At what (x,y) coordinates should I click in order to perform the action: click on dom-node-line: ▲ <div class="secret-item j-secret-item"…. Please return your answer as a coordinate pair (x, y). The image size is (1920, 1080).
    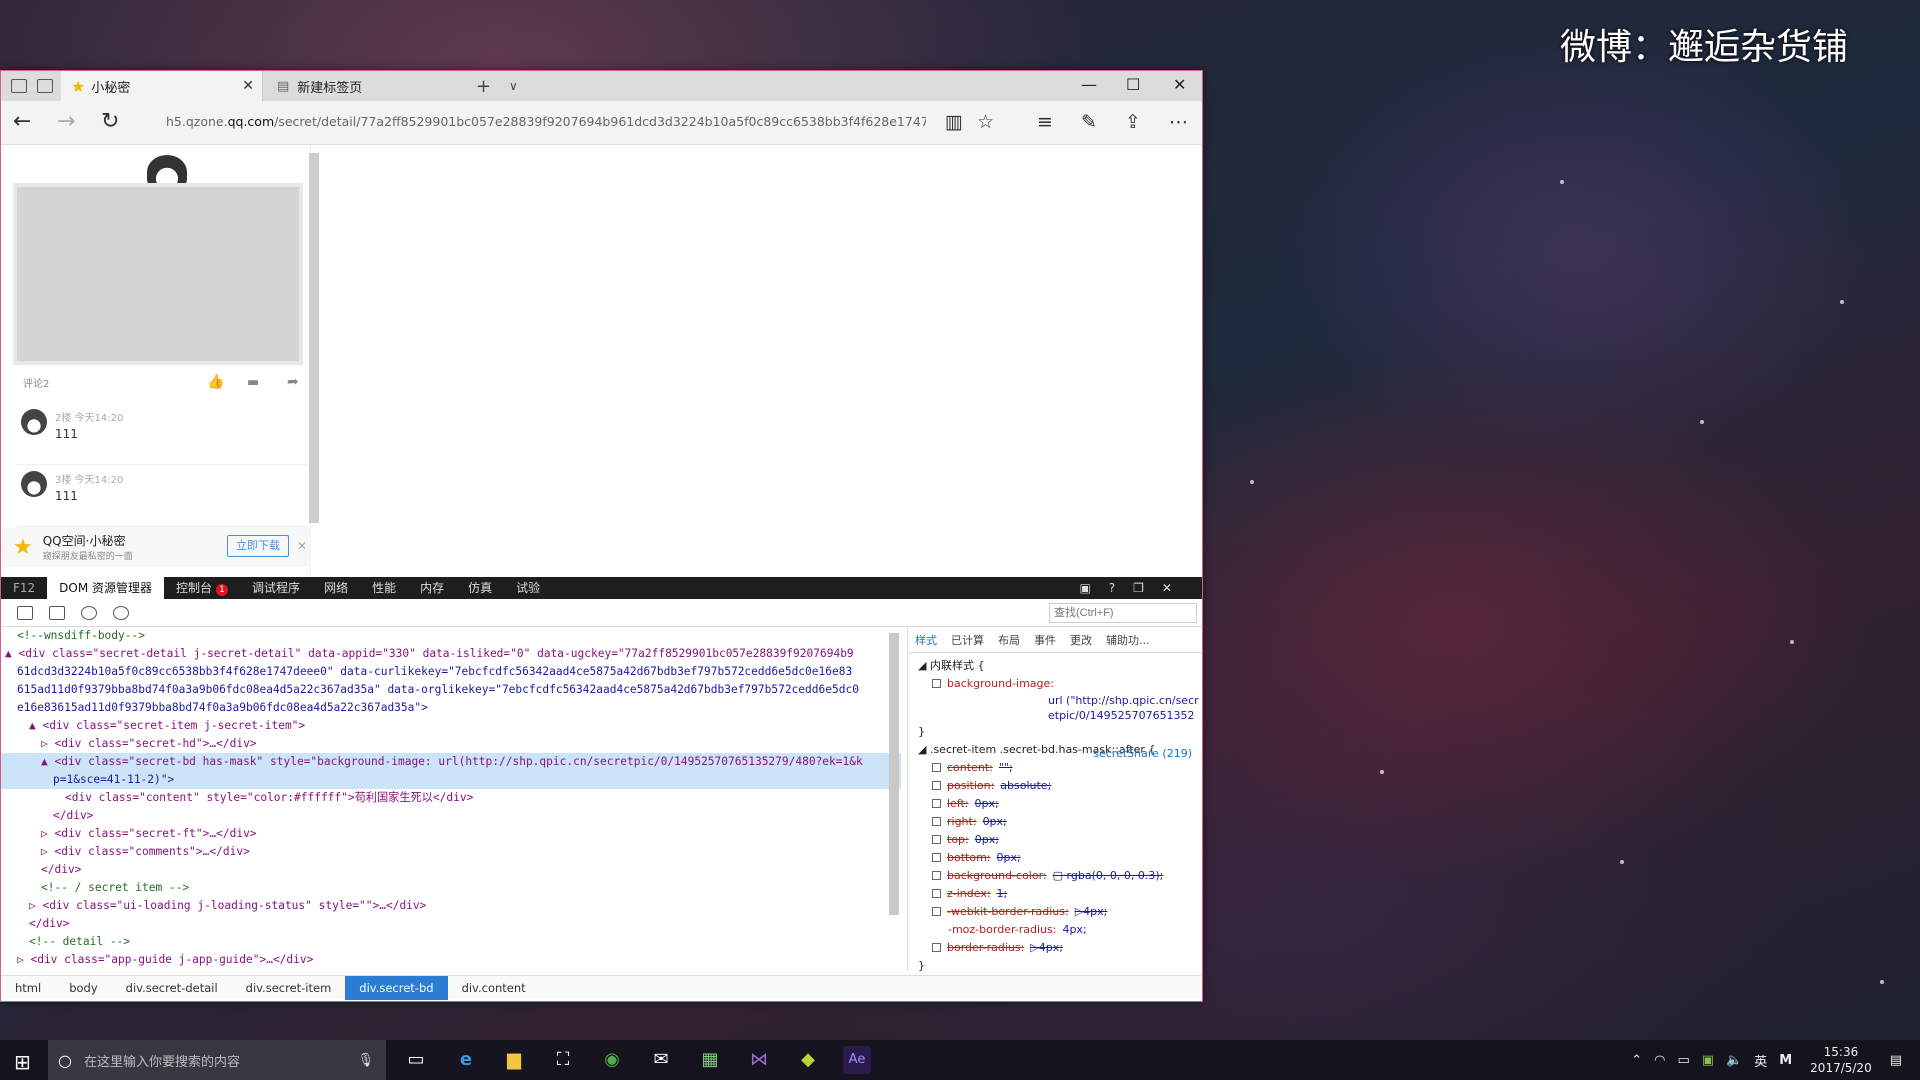
    Looking at the image, I should click on (451, 726).